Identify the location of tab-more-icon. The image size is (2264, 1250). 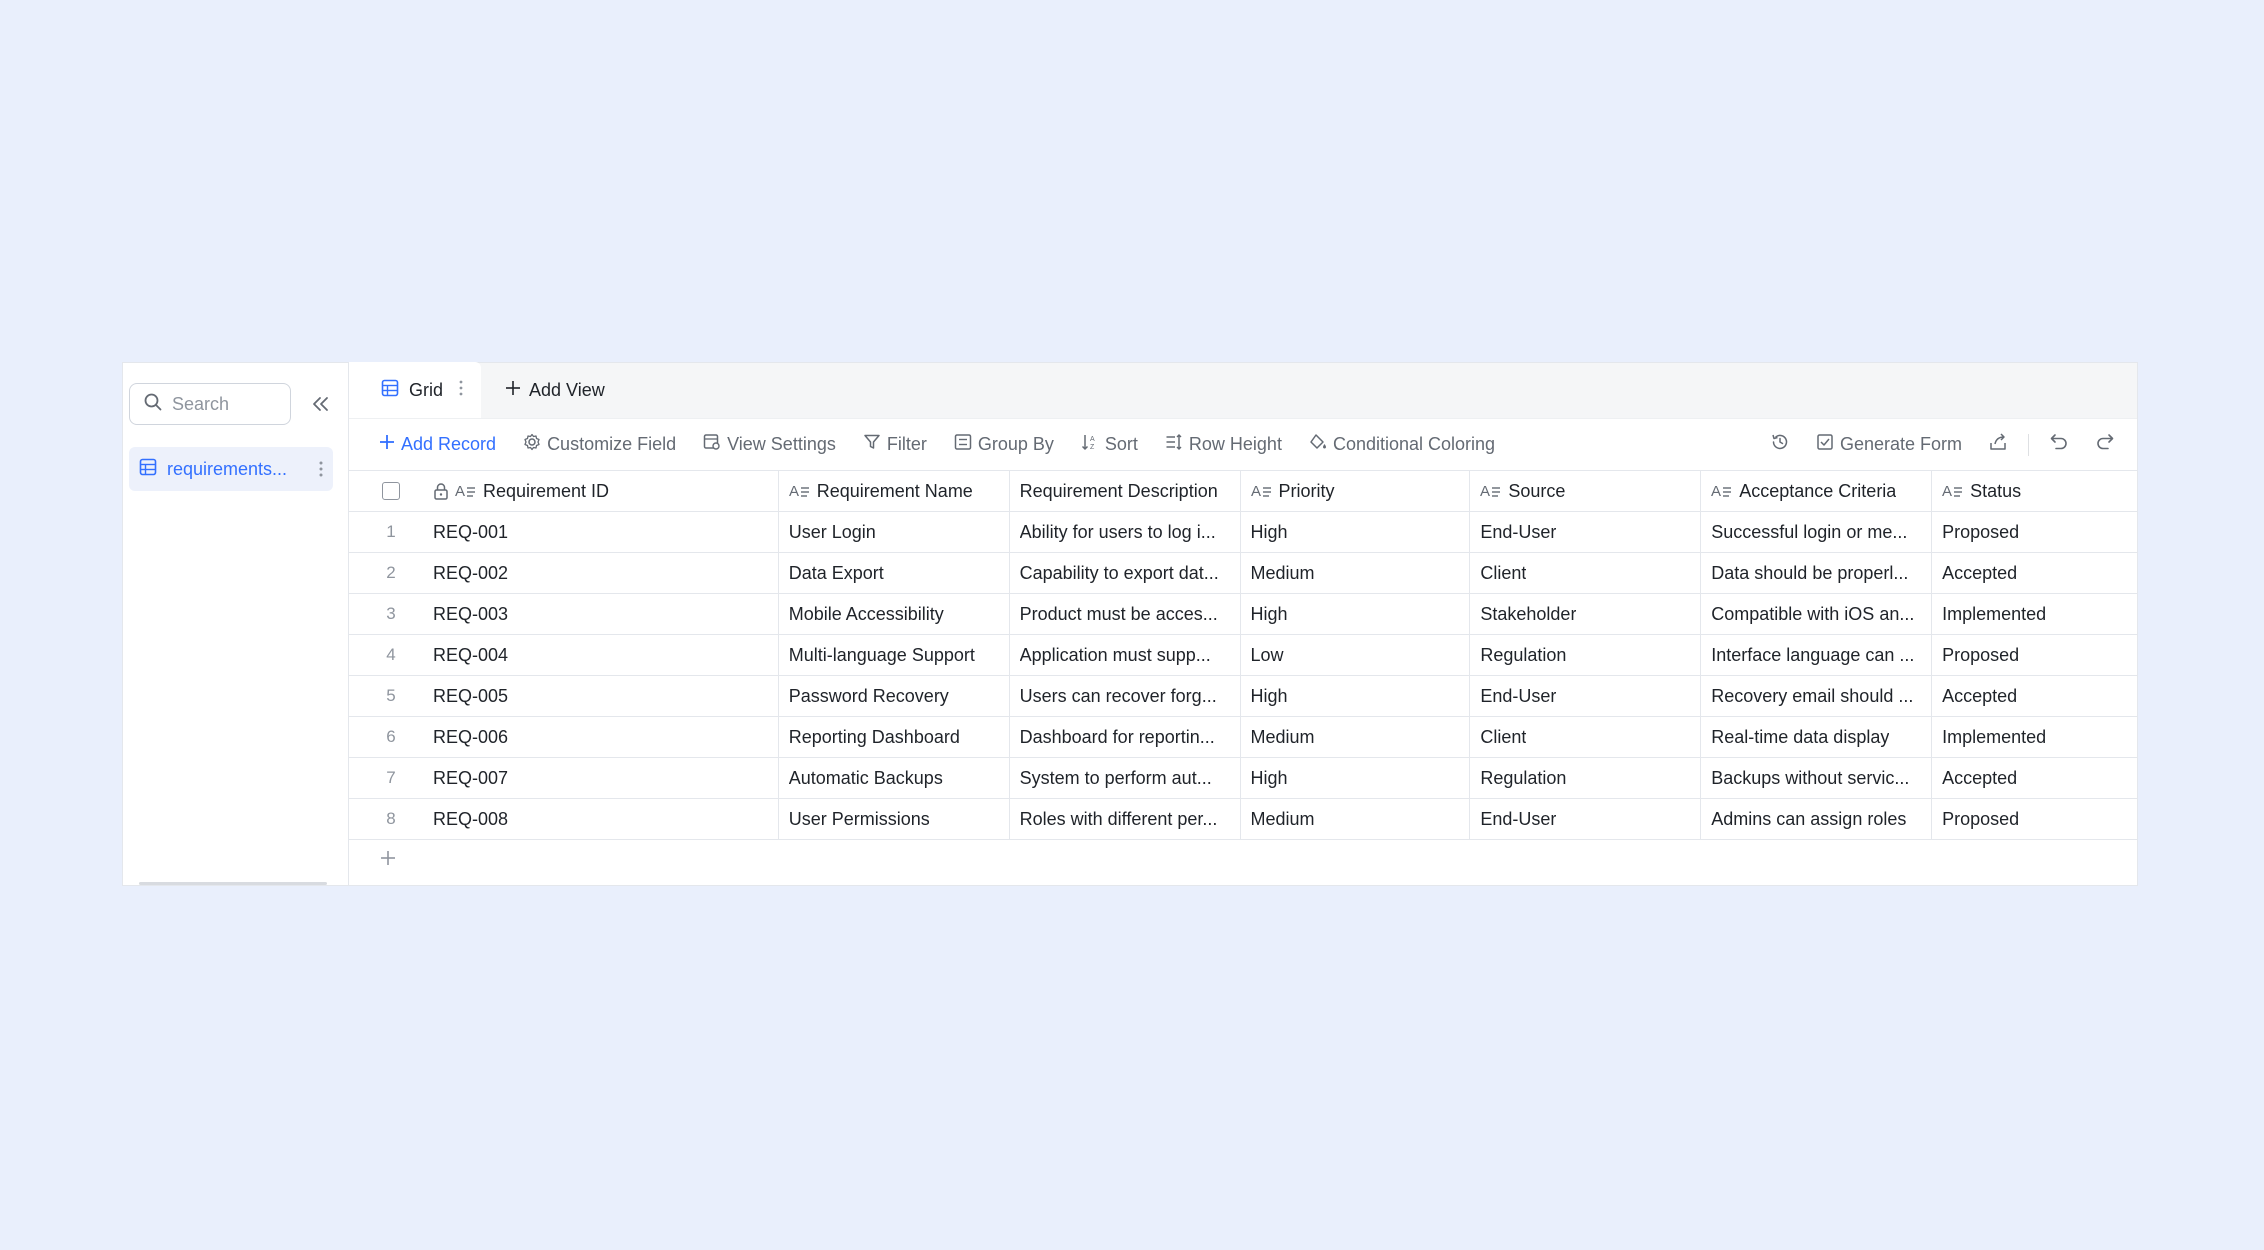
(461, 390).